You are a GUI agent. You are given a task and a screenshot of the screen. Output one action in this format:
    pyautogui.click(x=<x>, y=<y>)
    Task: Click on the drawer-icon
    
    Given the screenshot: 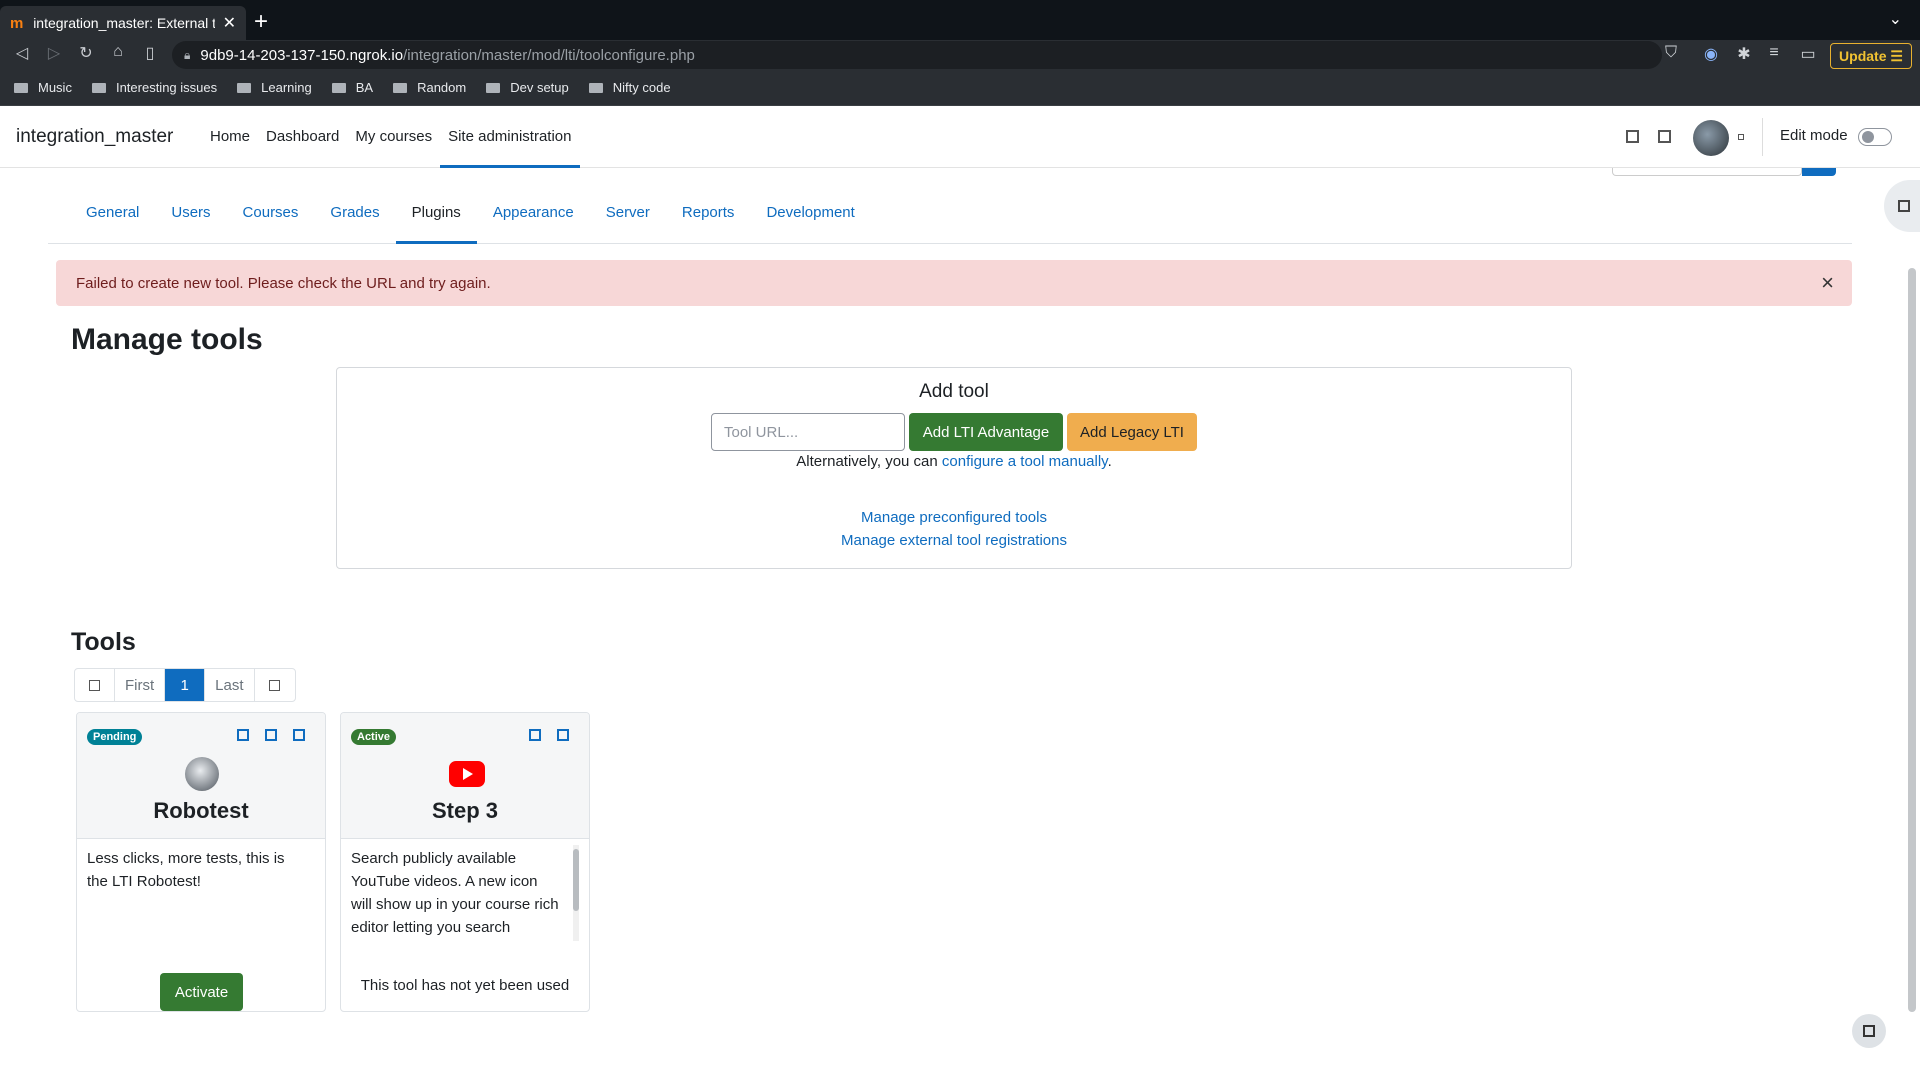 What is the action you would take?
    pyautogui.click(x=1904, y=206)
    